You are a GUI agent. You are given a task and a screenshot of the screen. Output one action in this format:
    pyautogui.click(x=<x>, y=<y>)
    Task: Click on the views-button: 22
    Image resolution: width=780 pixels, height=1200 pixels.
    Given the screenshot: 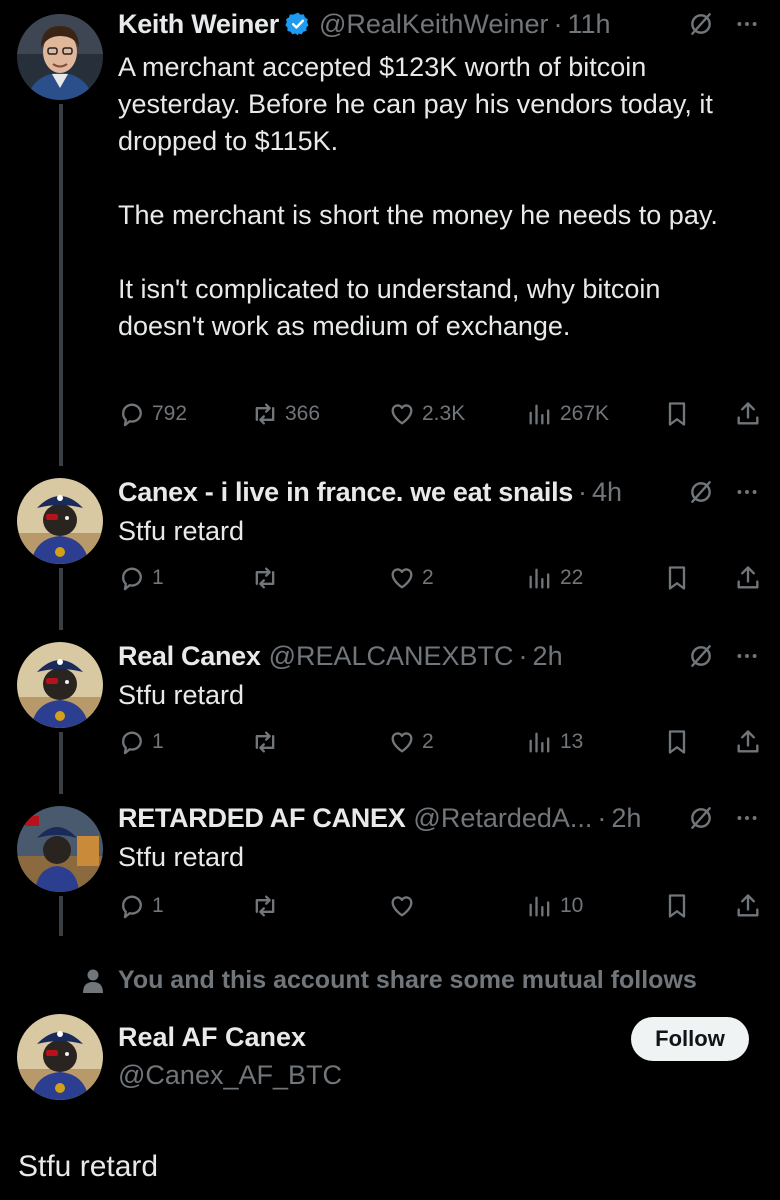 What is the action you would take?
    pyautogui.click(x=554, y=578)
    